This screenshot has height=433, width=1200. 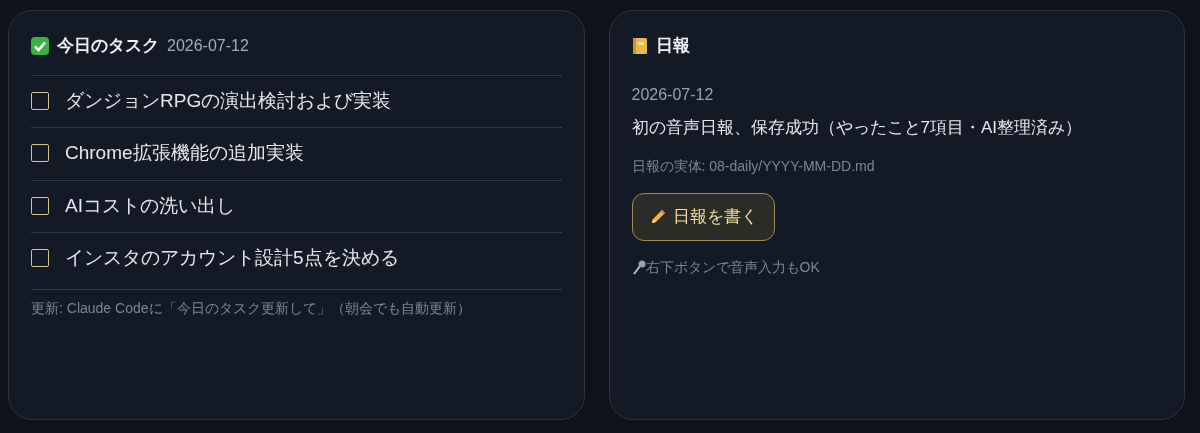 What do you see at coordinates (703, 217) in the screenshot?
I see `write-report-button: 日報を書く` at bounding box center [703, 217].